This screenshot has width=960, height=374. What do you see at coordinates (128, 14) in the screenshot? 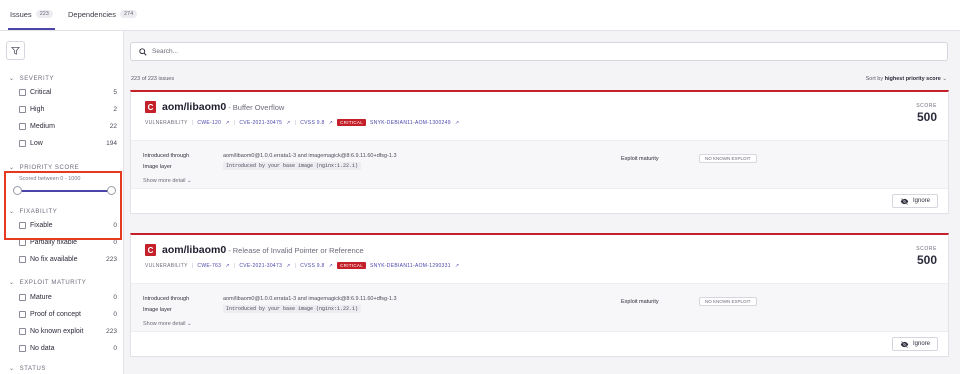
I see `tab-dependencies-count: 274` at bounding box center [128, 14].